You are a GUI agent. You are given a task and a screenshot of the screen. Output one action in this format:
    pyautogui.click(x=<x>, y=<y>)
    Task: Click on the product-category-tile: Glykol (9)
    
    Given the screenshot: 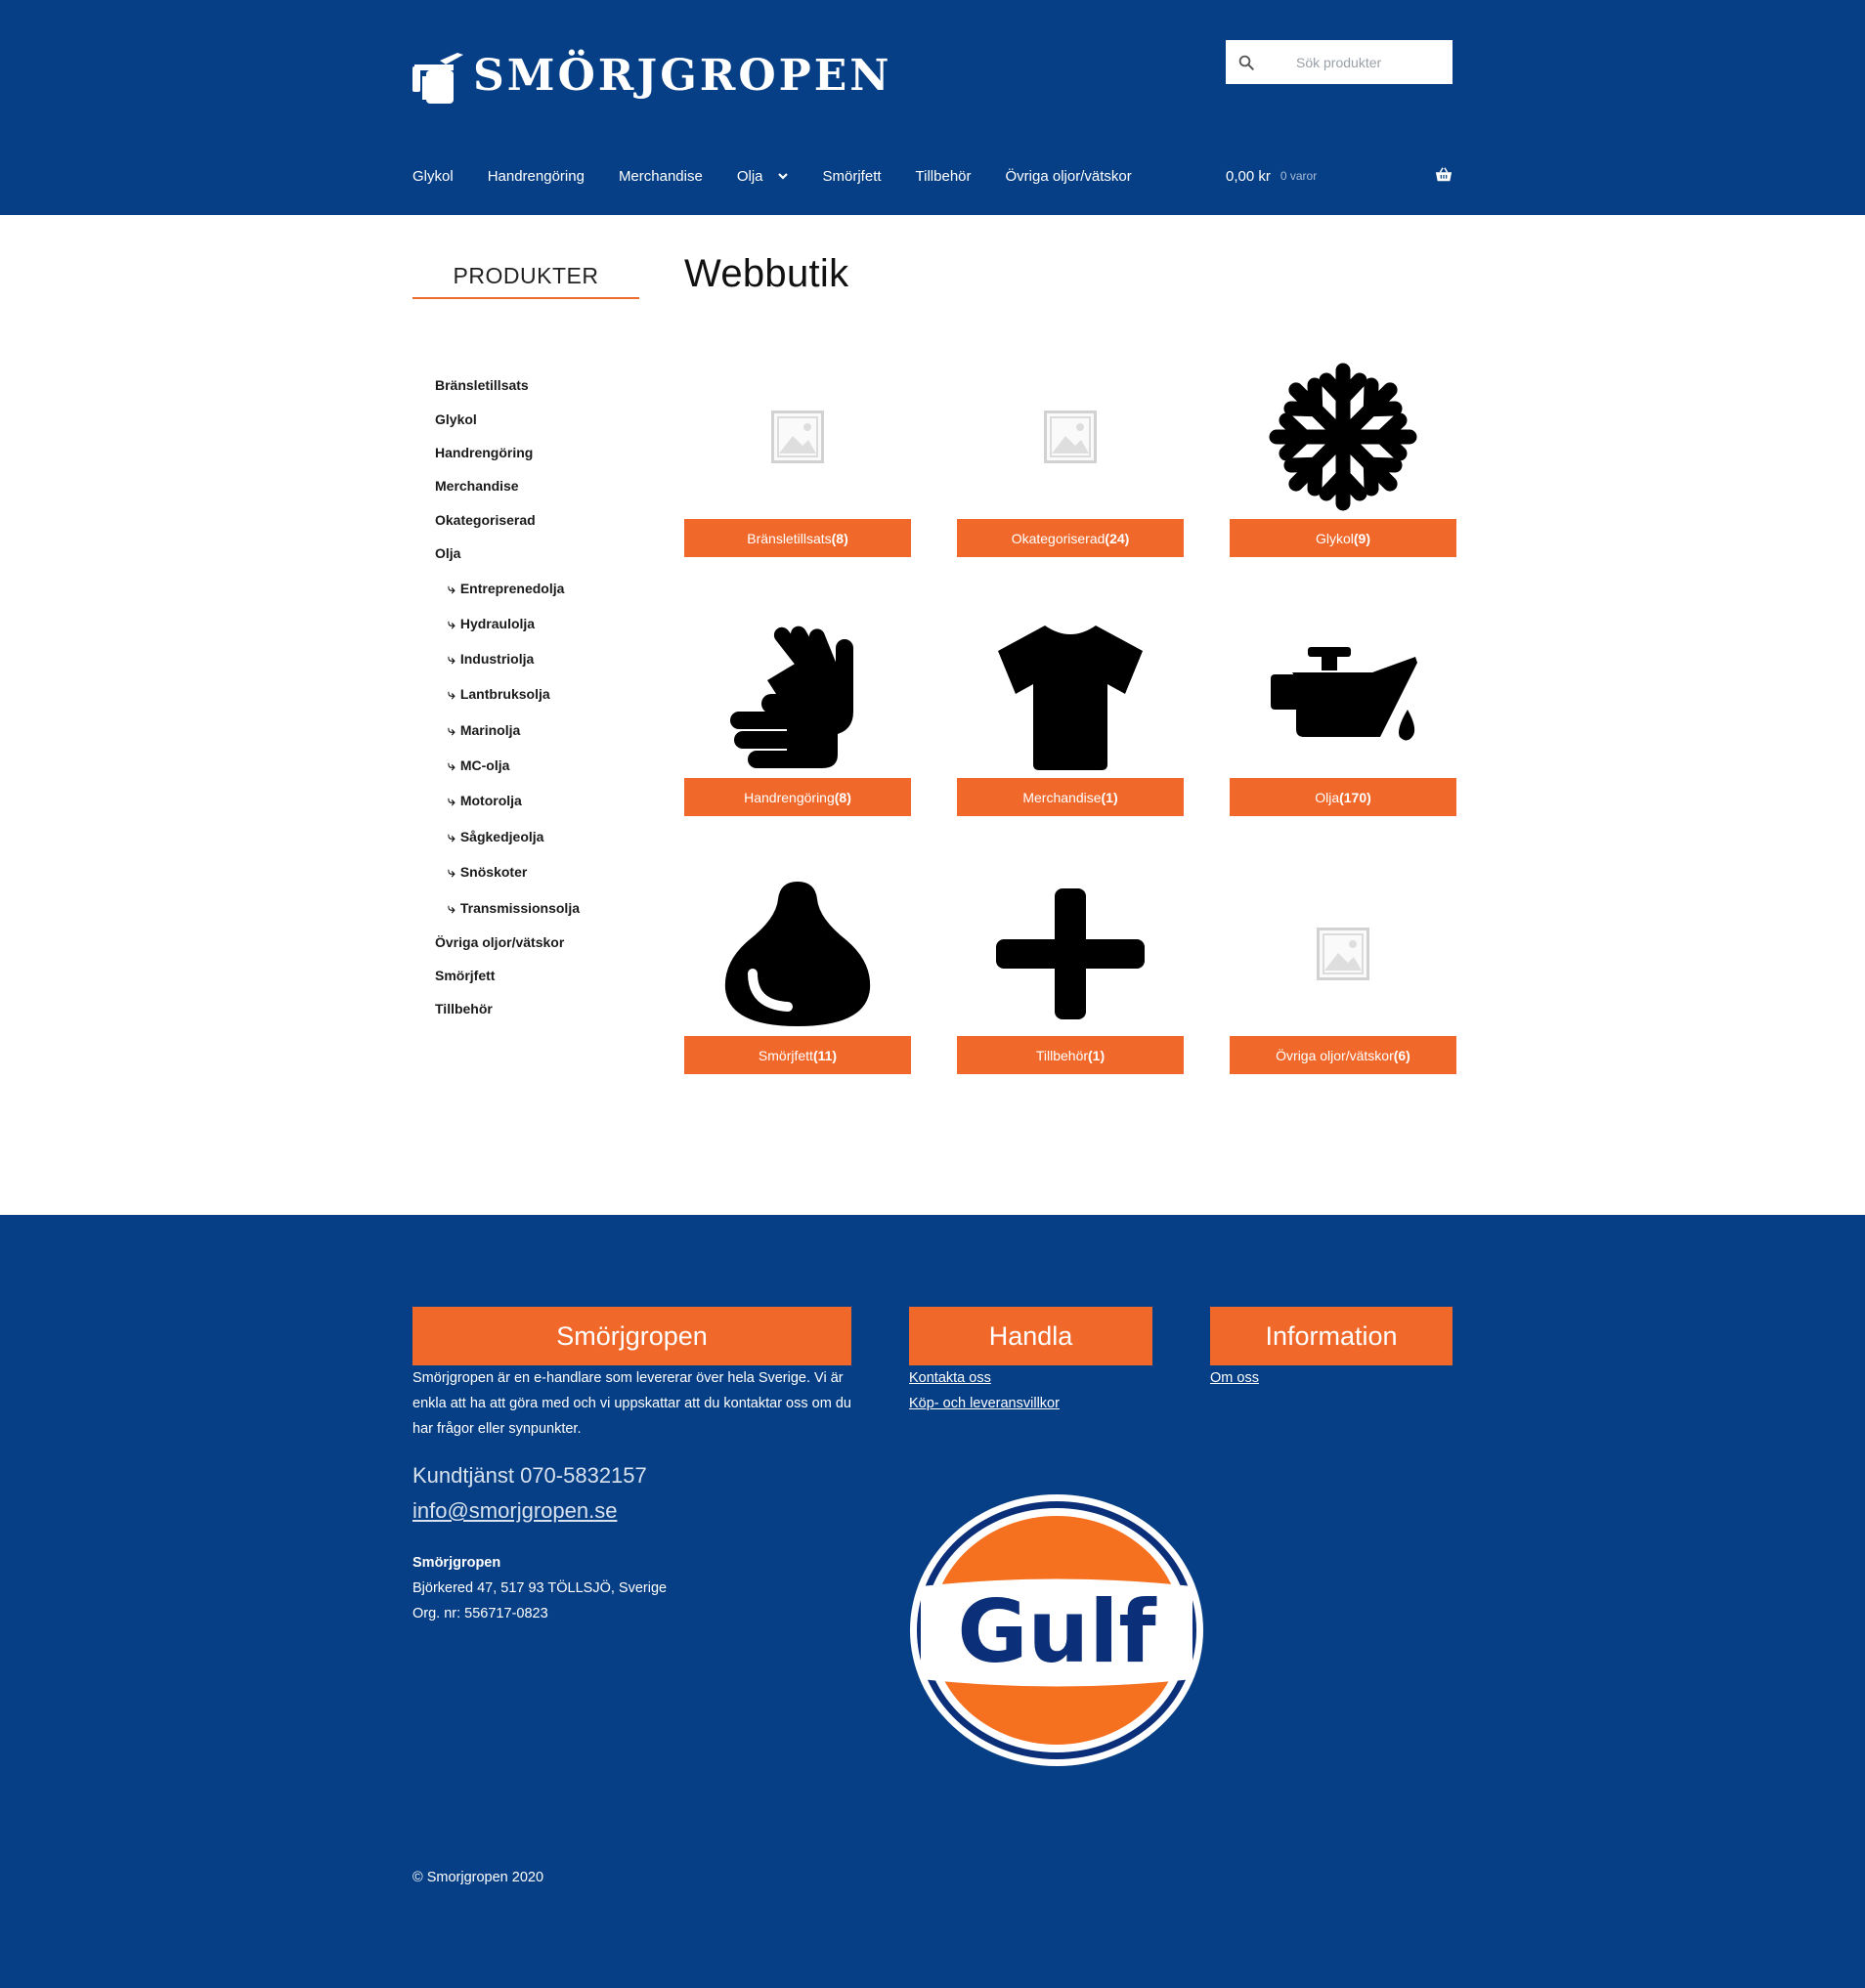 What is the action you would take?
    pyautogui.click(x=1343, y=467)
    